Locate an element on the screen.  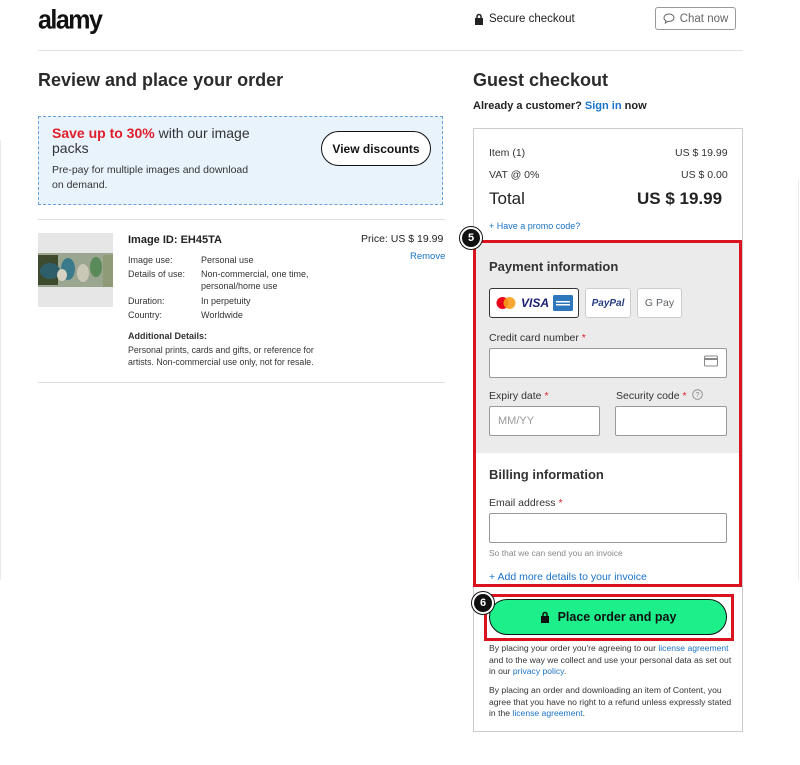
detail-value-country: Worldwide is located at coordinates (222, 315).